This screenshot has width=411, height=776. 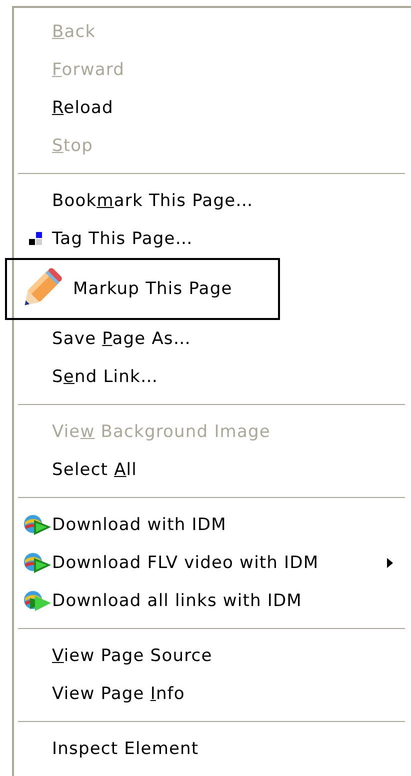 I want to click on menu-item: Select All, so click(x=208, y=470).